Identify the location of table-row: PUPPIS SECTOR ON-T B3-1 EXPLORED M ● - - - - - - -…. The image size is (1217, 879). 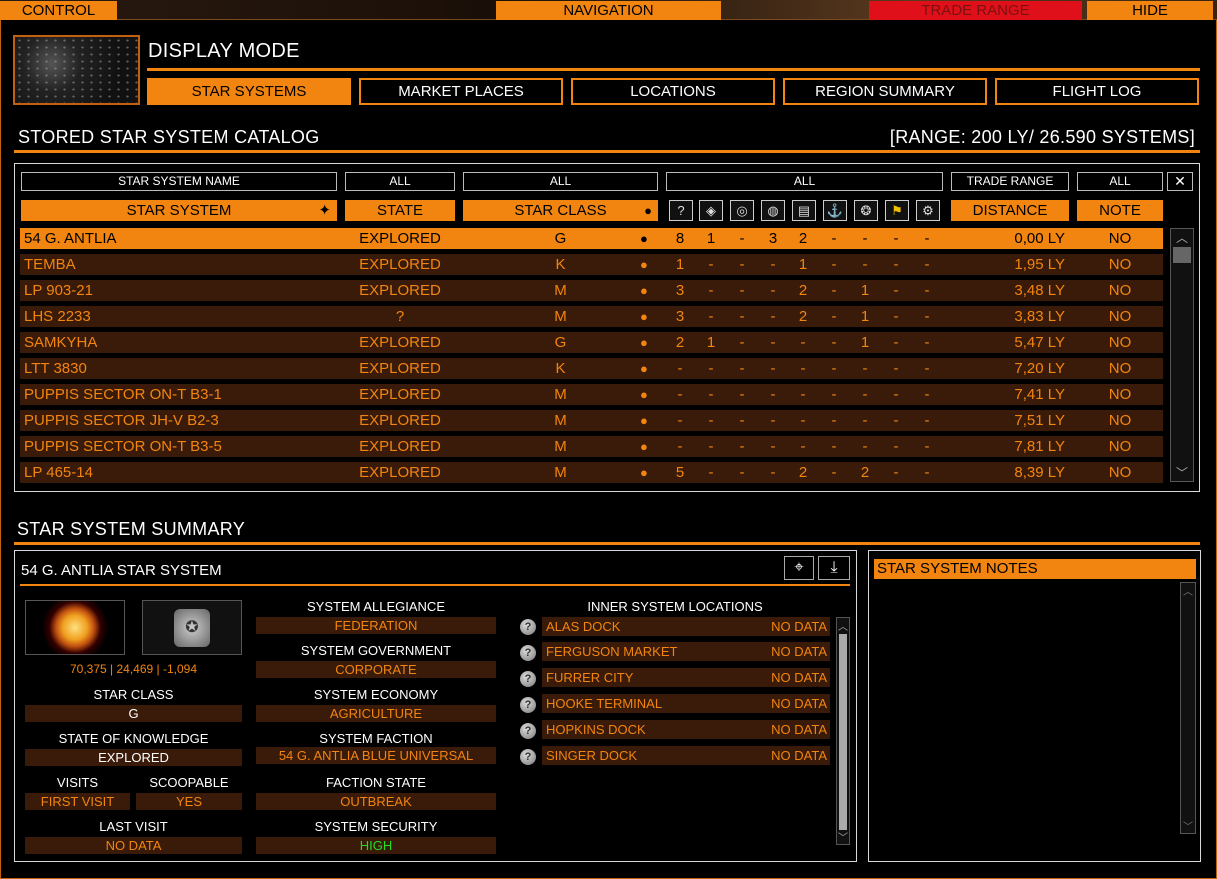
(591, 394).